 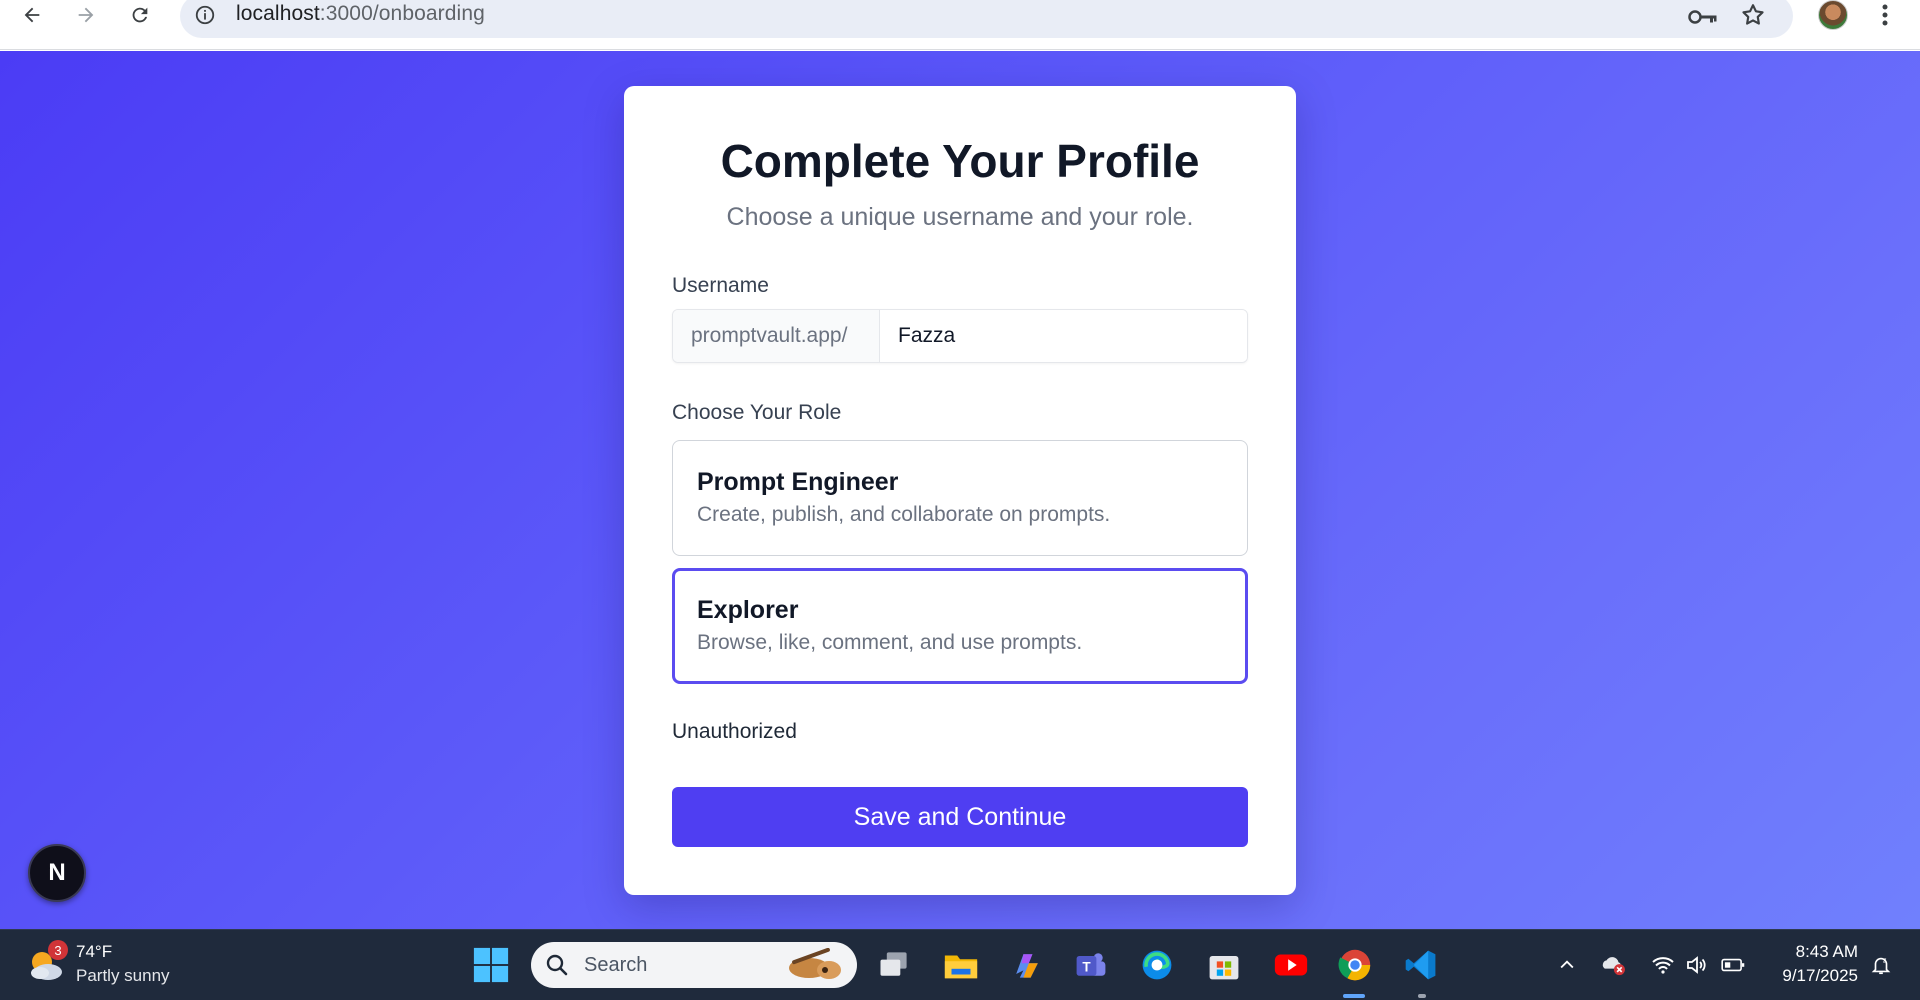 I want to click on search-icon, so click(x=557, y=965).